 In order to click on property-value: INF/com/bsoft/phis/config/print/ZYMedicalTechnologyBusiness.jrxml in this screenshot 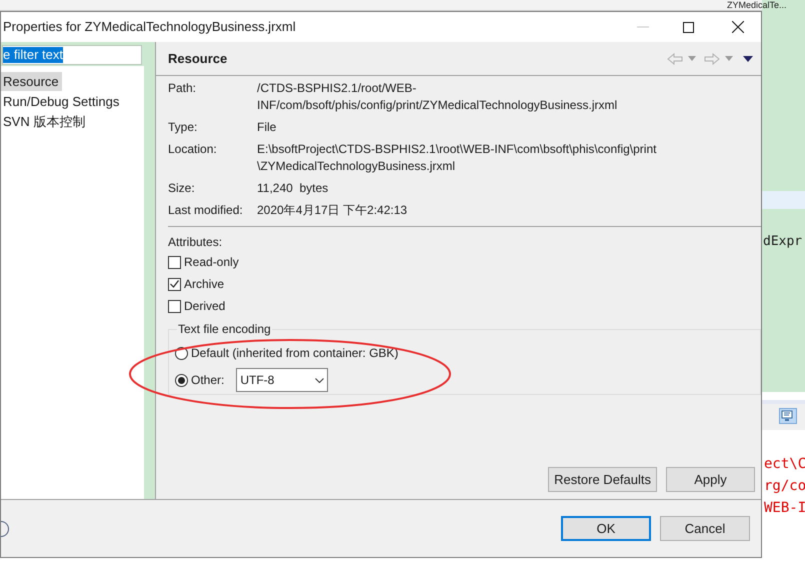, I will do `click(437, 105)`.